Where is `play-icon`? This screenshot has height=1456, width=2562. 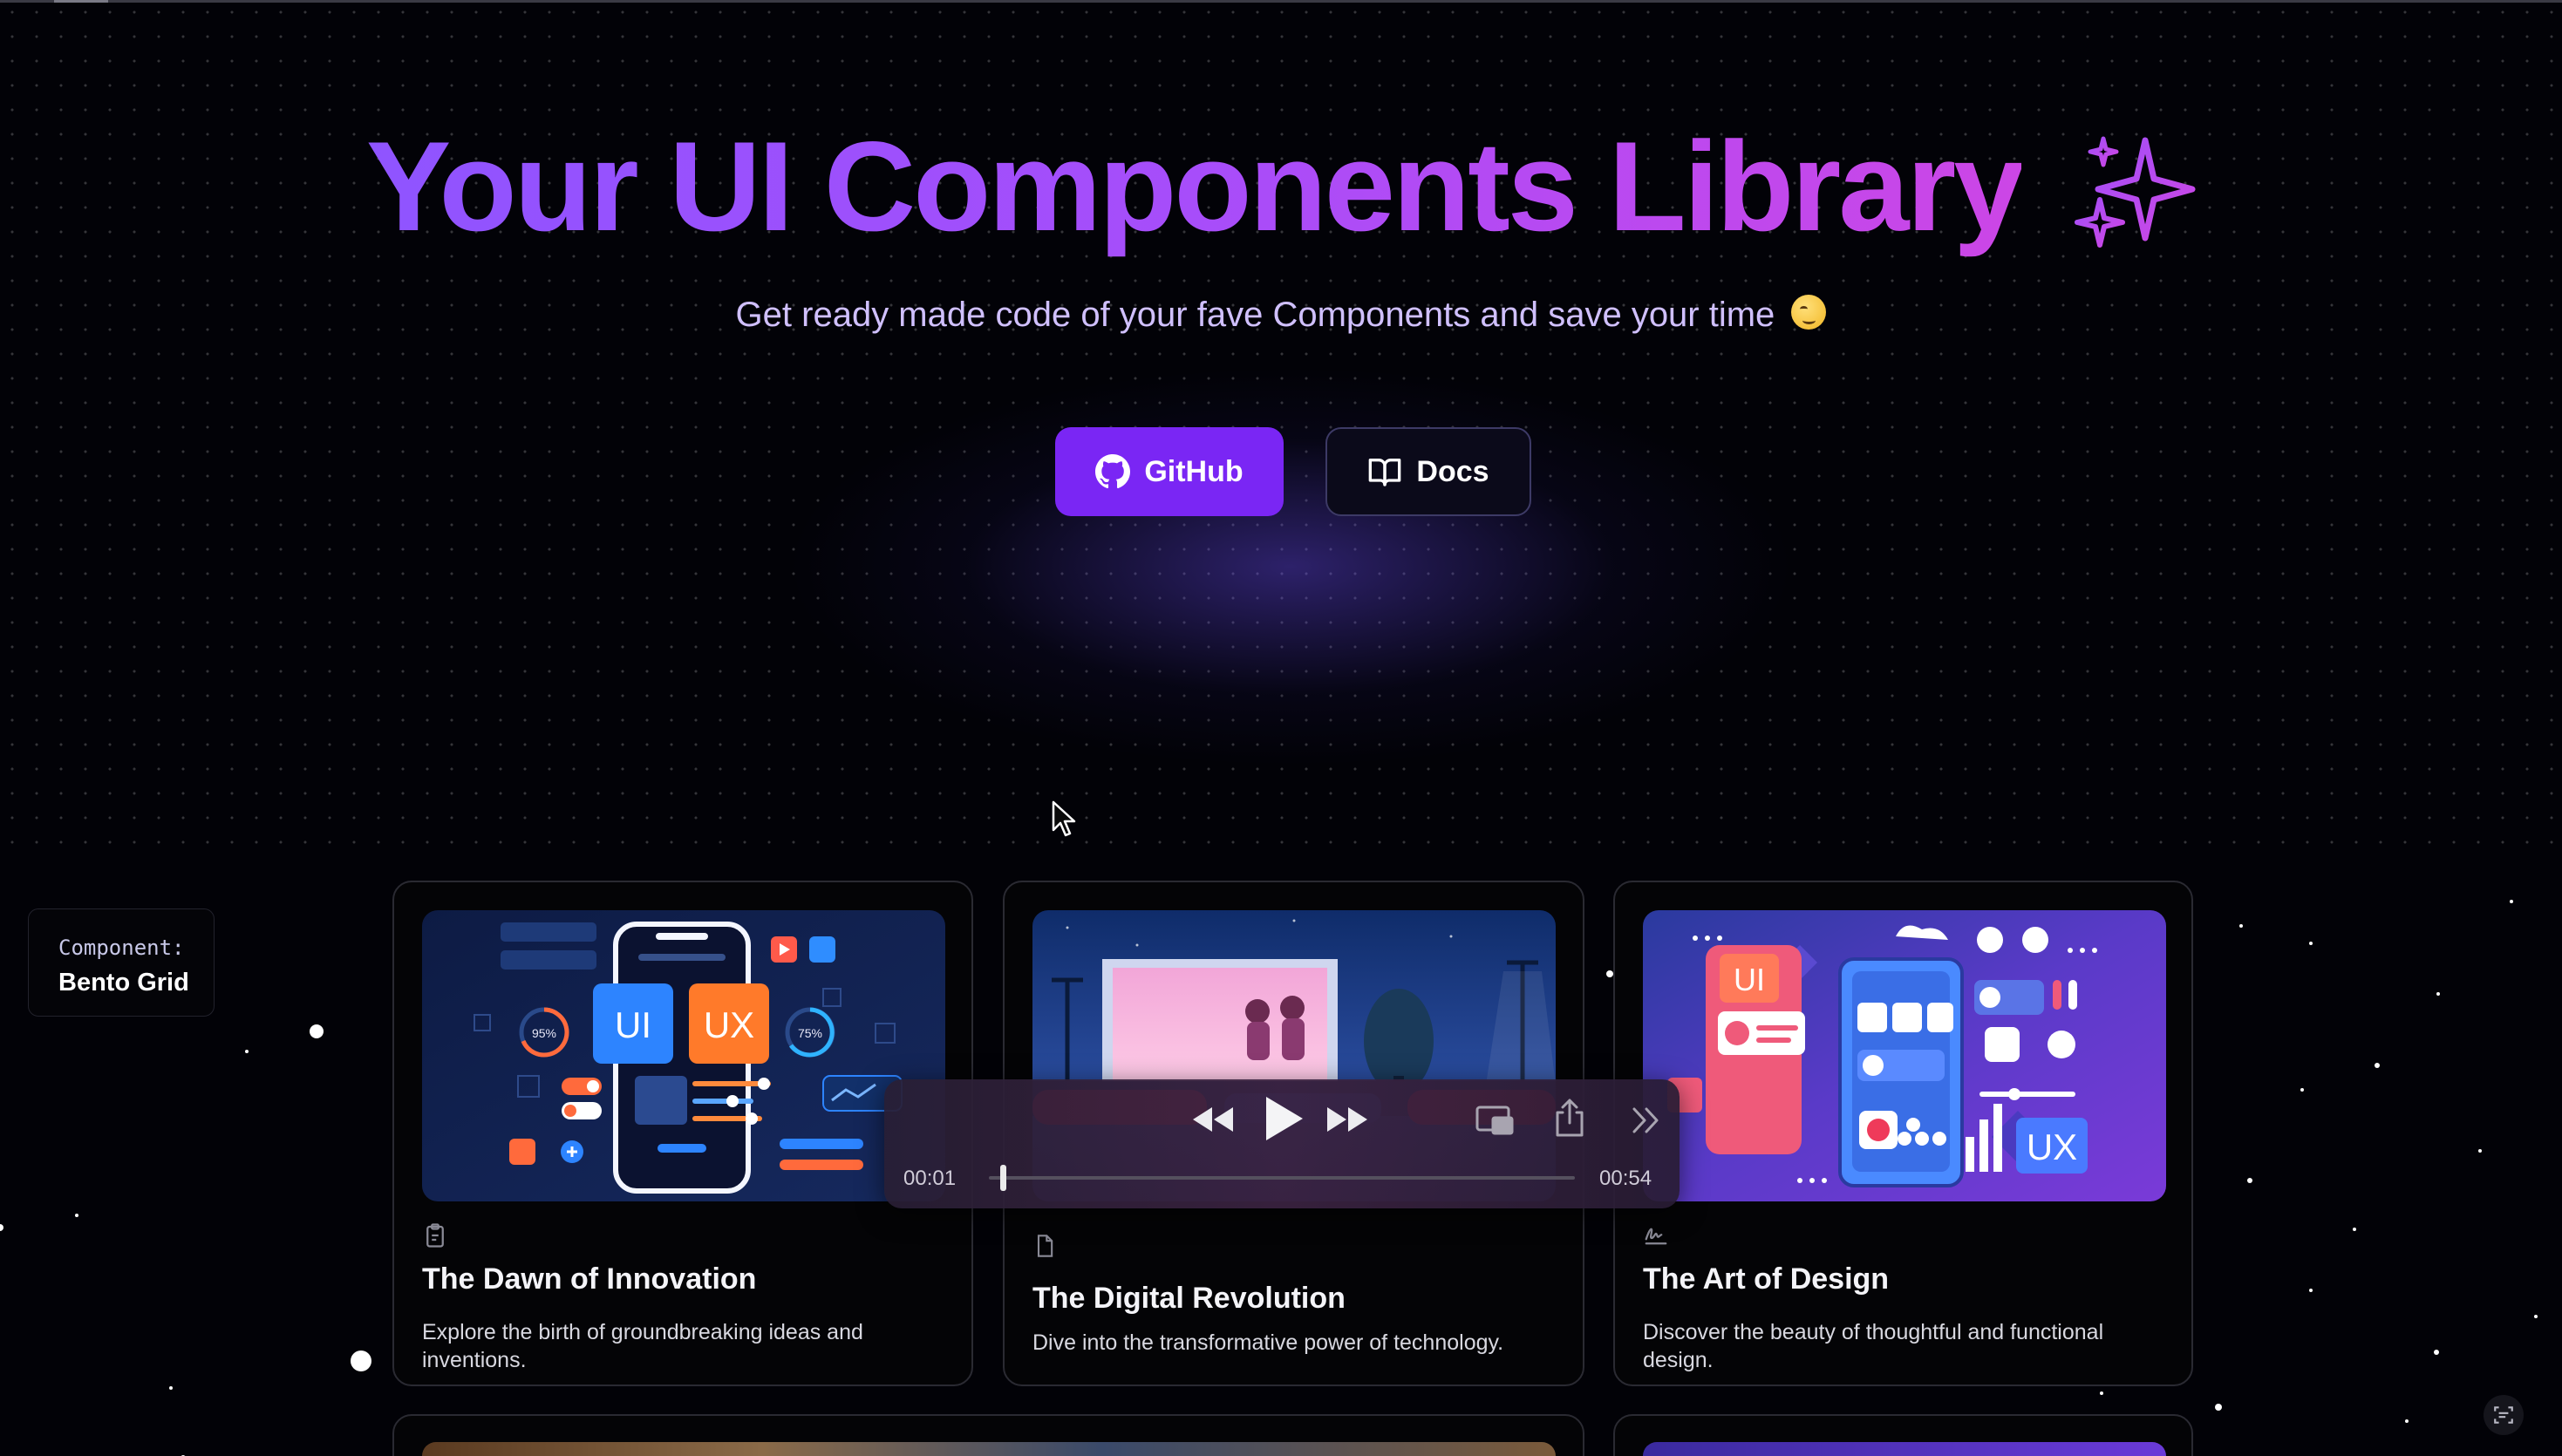 play-icon is located at coordinates (1283, 1118).